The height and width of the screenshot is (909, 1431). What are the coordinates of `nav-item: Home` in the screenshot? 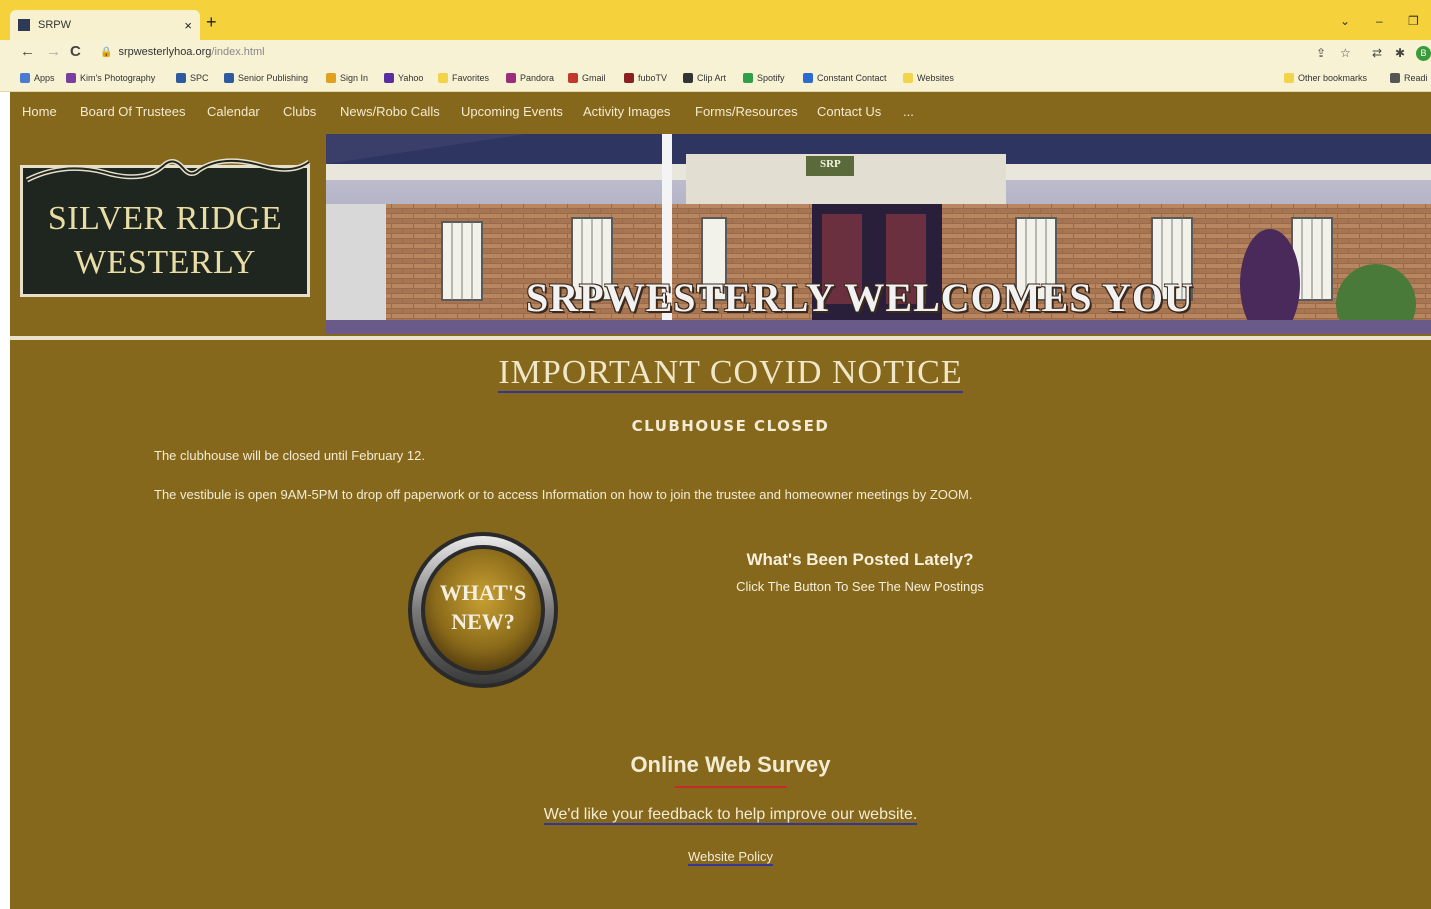 It's located at (39, 111).